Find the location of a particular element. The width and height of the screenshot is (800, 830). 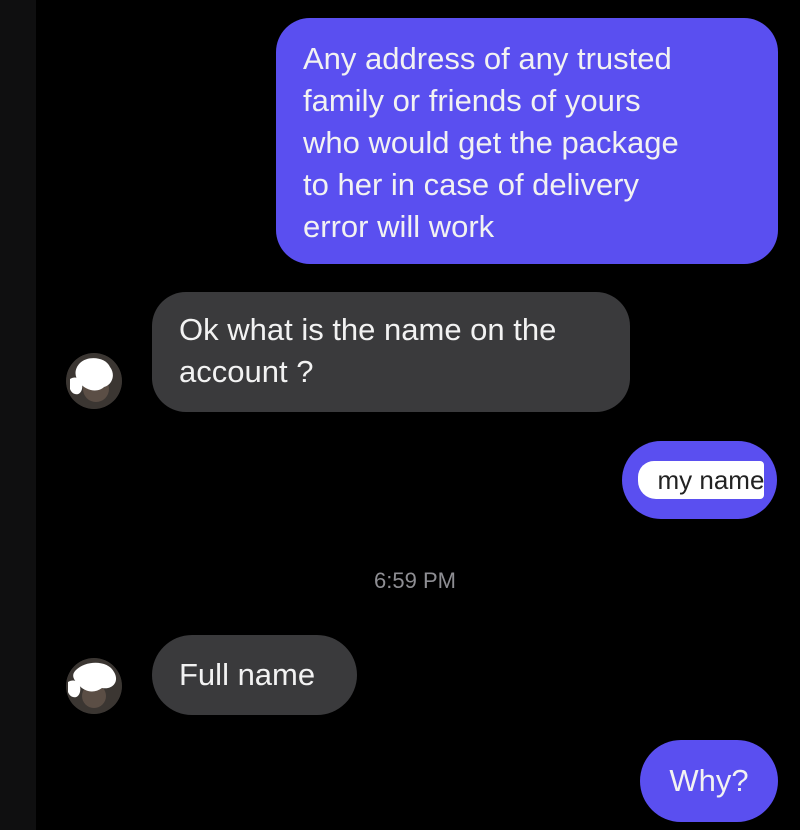

message-text: Full name is located at coordinates (247, 674).